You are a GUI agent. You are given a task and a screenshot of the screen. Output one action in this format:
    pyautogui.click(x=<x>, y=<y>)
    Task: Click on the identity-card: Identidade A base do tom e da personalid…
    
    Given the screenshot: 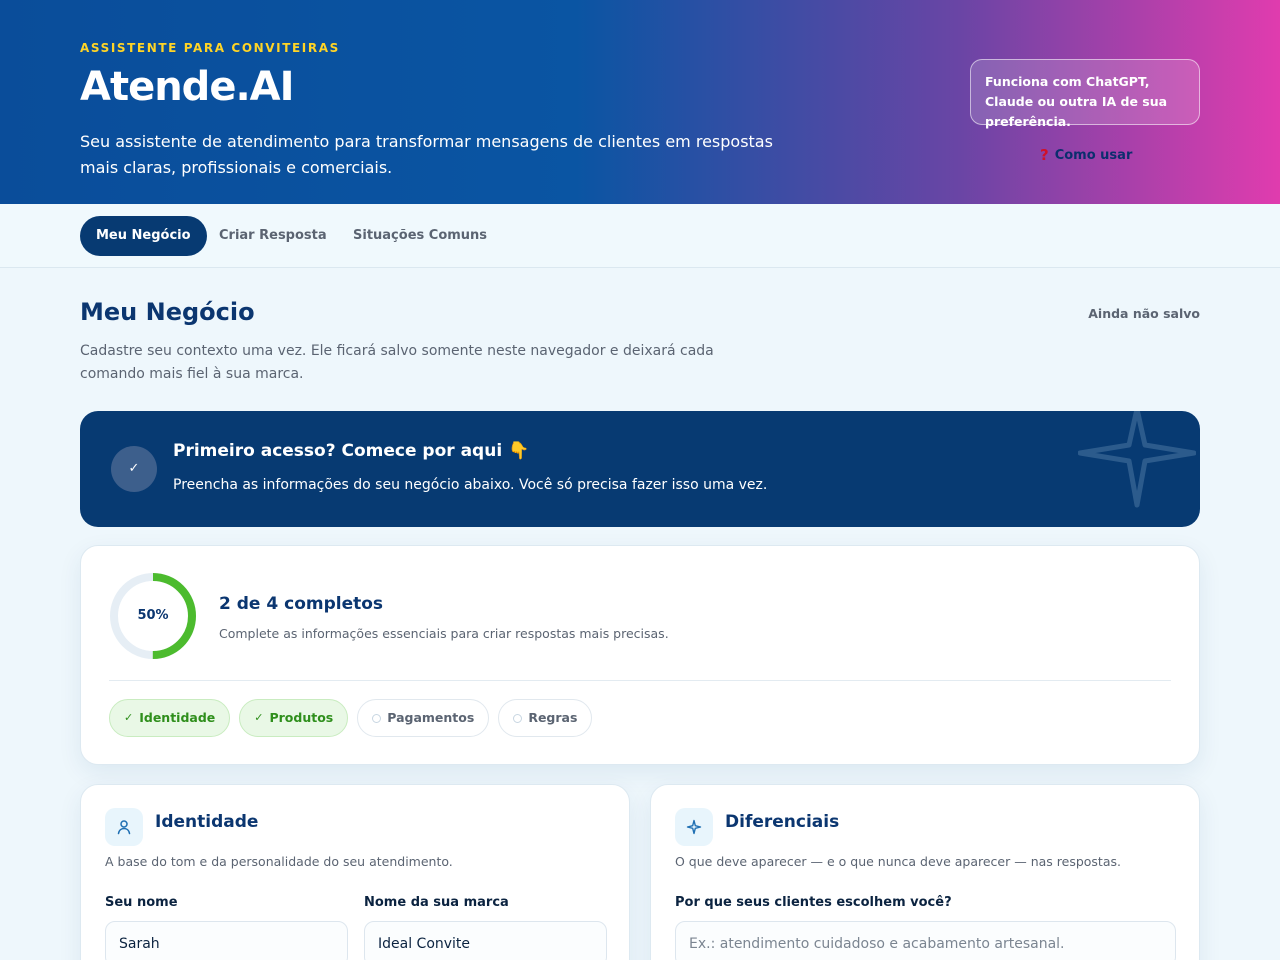 What is the action you would take?
    pyautogui.click(x=355, y=872)
    